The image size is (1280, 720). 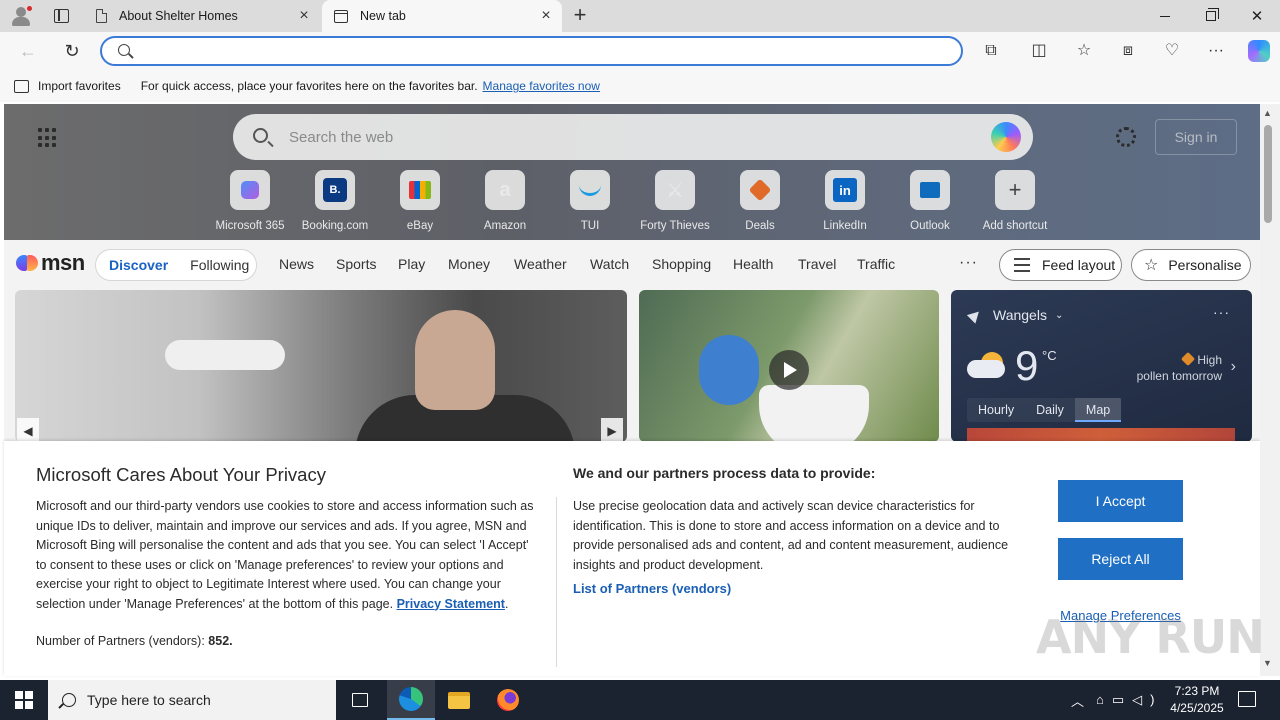 I want to click on restore-button, so click(x=1211, y=16).